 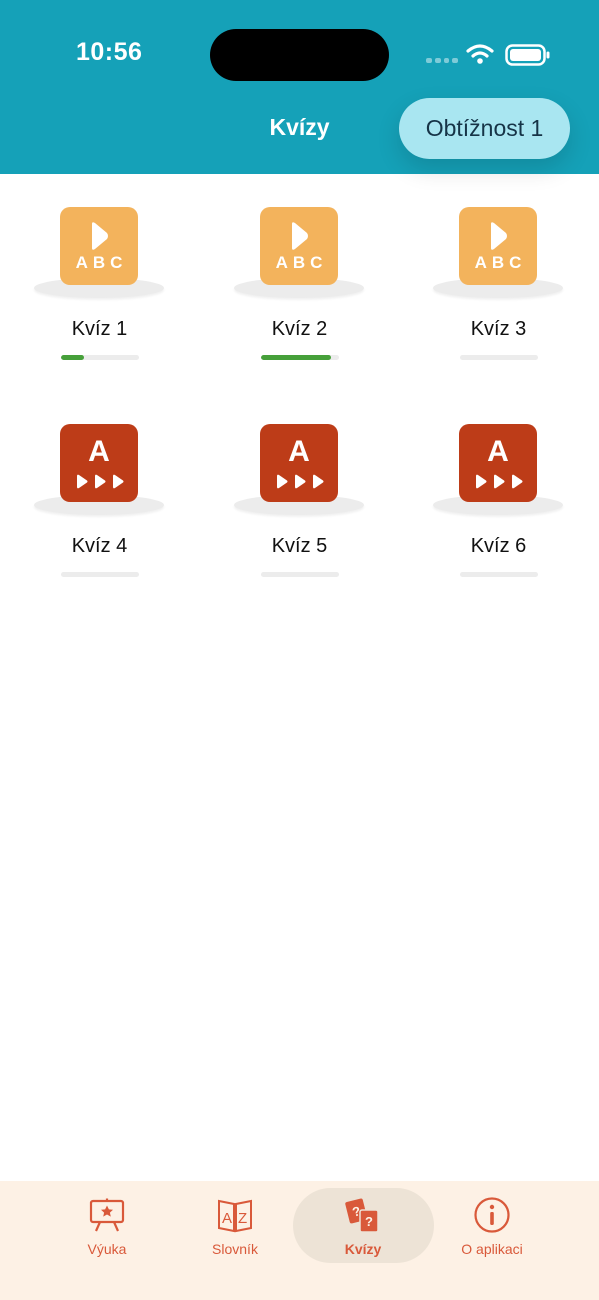 I want to click on quiz-tile-4: A Kvíz 4, so click(x=99, y=484).